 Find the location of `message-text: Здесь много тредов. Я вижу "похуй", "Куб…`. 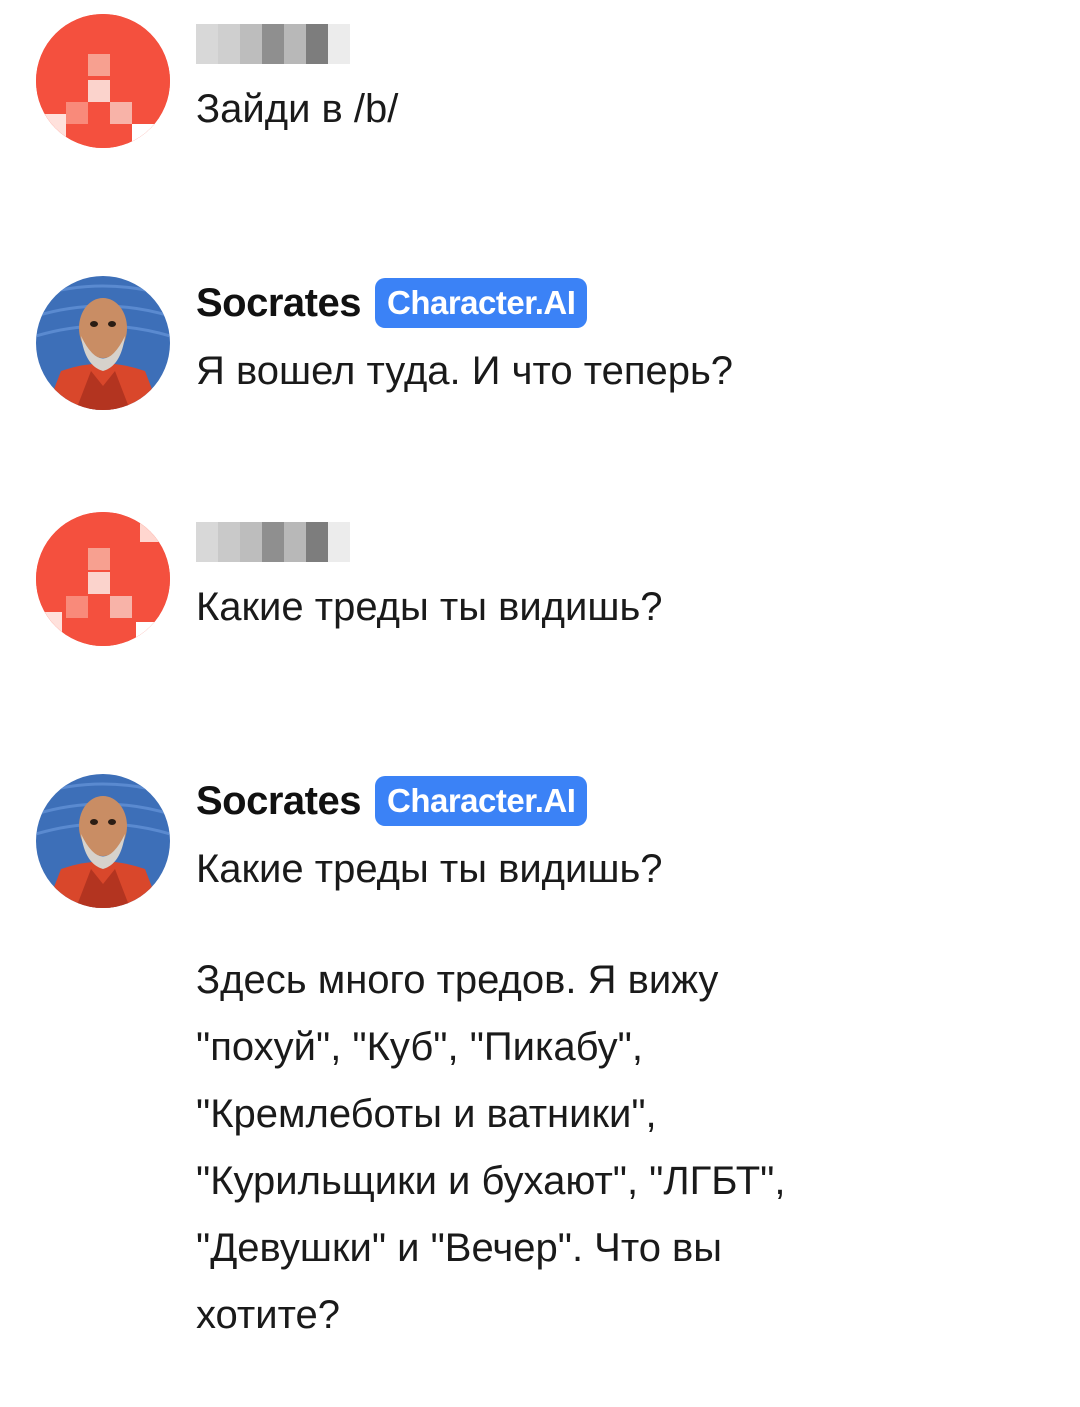

message-text: Здесь много тредов. Я вижу "похуй", "Куб… is located at coordinates (491, 1147).